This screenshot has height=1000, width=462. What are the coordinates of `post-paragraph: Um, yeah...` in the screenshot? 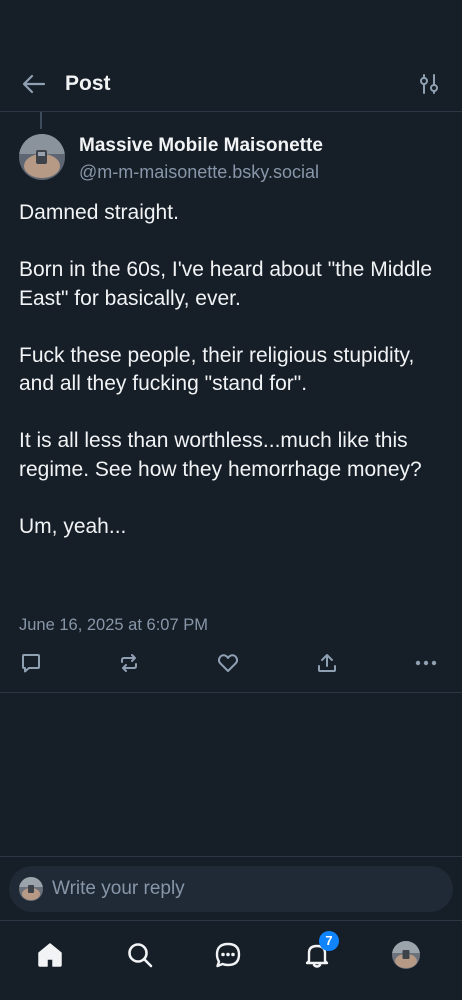 It's located at (73, 526).